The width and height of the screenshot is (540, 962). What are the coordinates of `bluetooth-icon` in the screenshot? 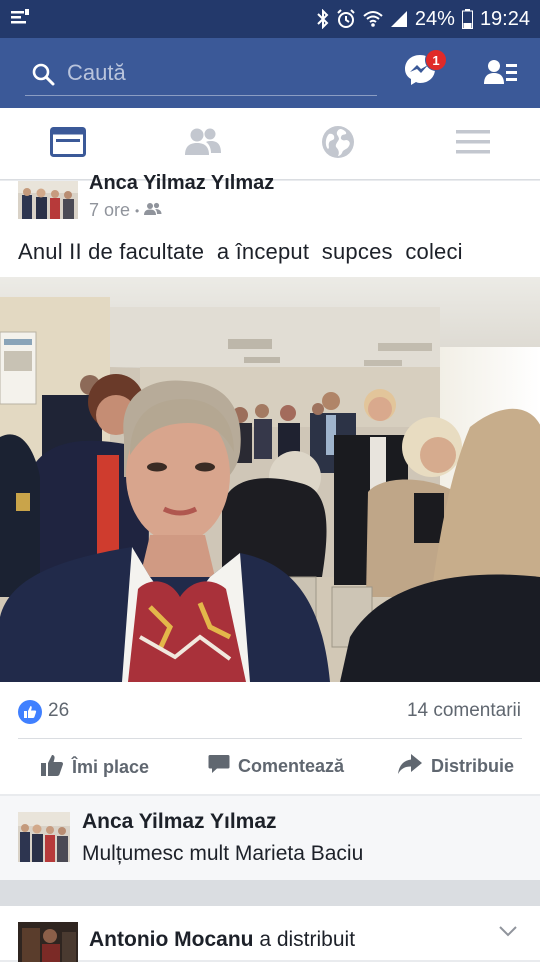 It's located at (323, 19).